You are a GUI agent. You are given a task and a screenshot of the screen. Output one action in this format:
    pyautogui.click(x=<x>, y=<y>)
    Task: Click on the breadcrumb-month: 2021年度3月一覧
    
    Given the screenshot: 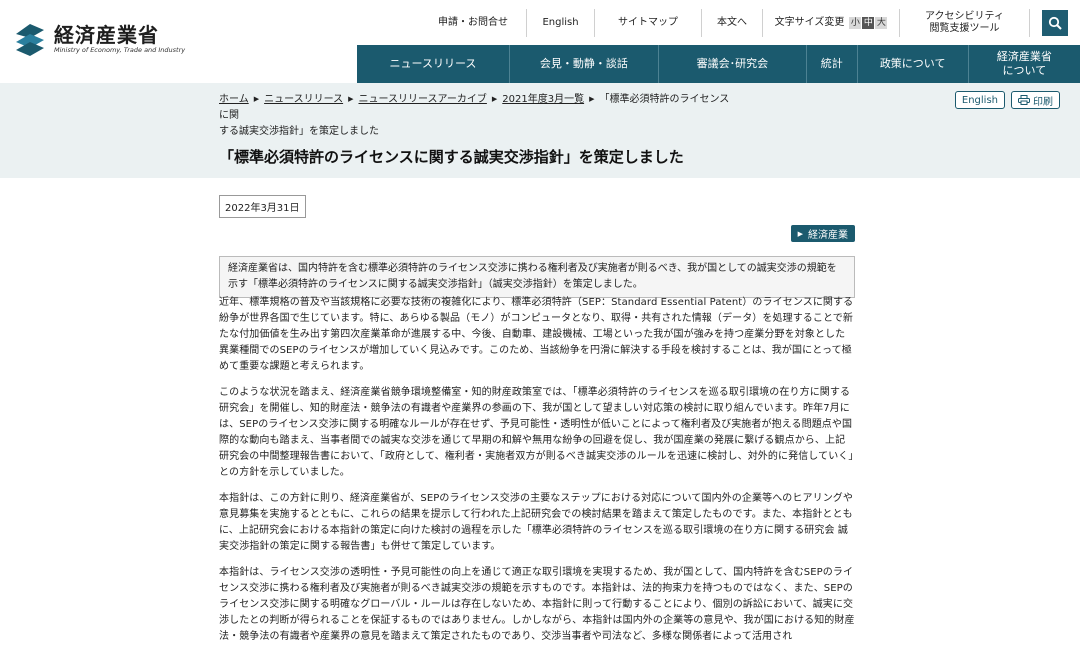 What is the action you would take?
    pyautogui.click(x=543, y=99)
    